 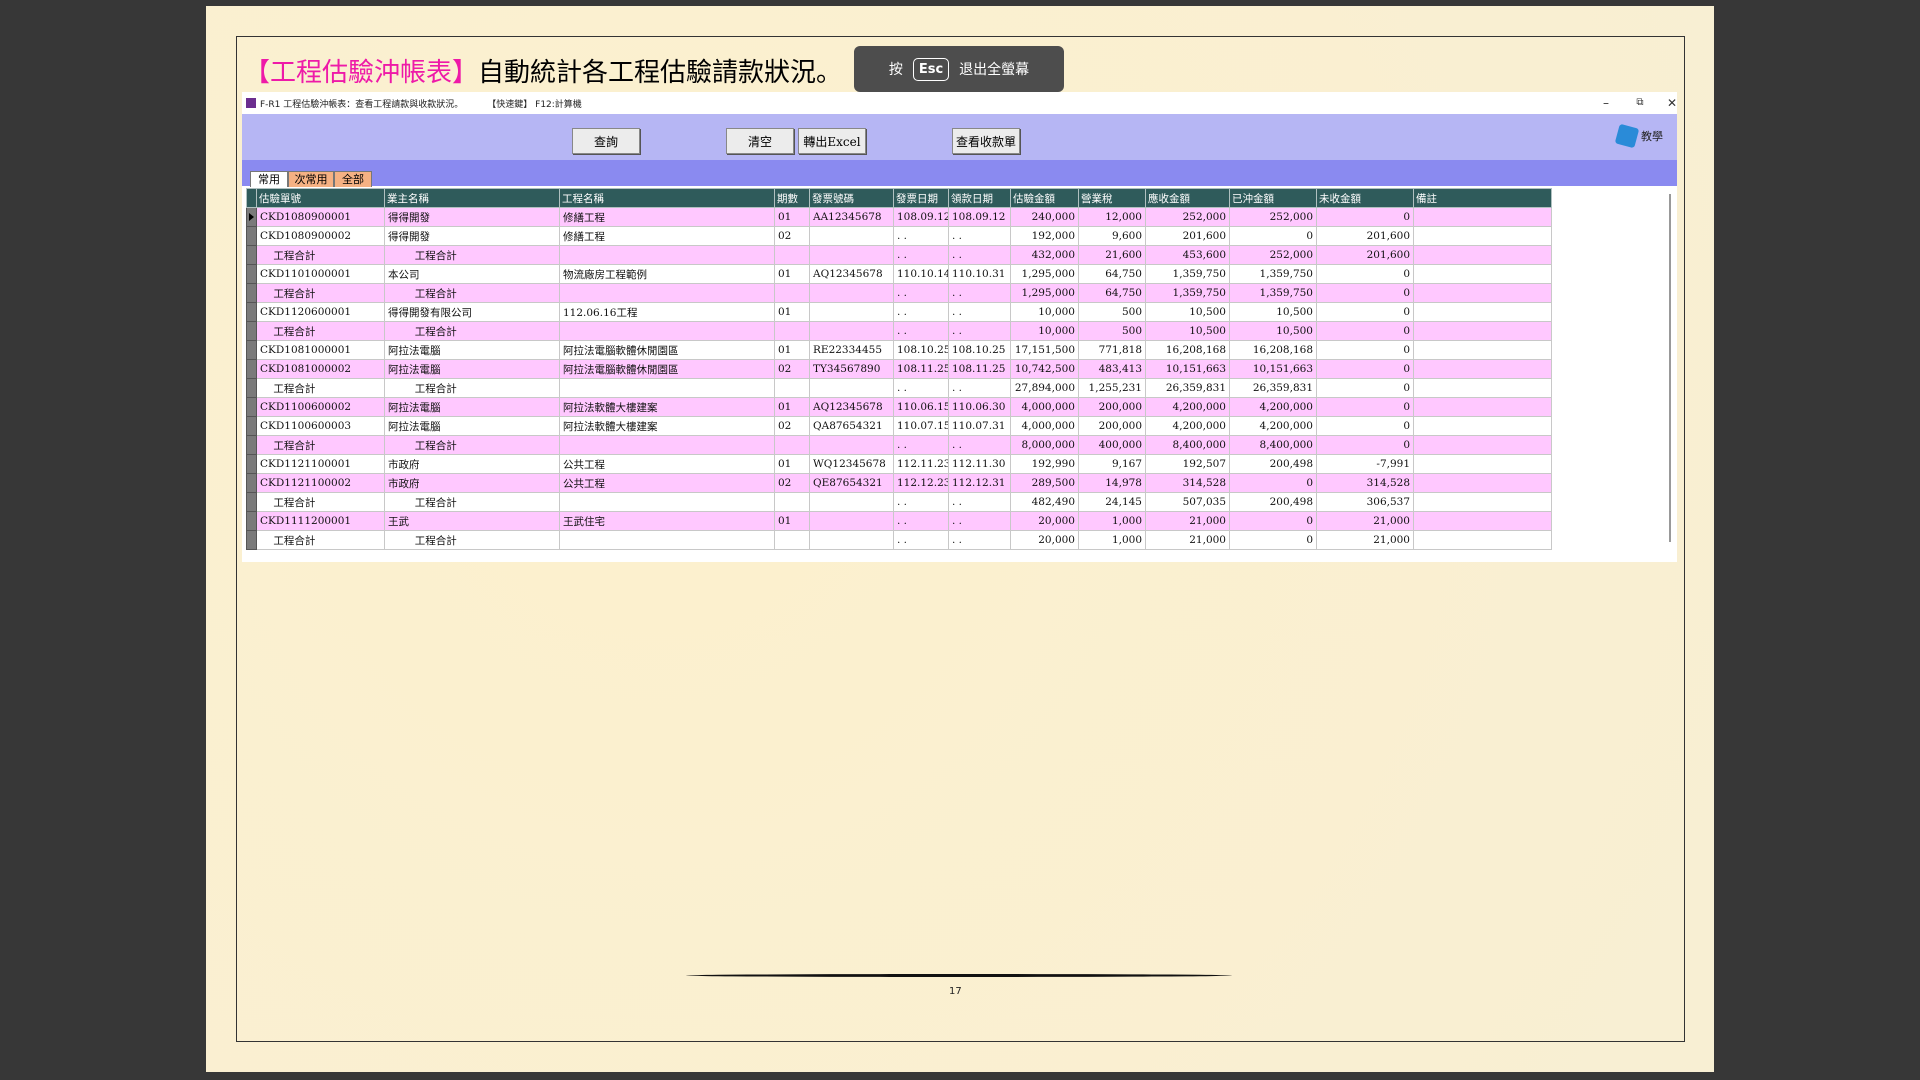 I want to click on table-cell: 108.10.25, so click(x=979, y=350).